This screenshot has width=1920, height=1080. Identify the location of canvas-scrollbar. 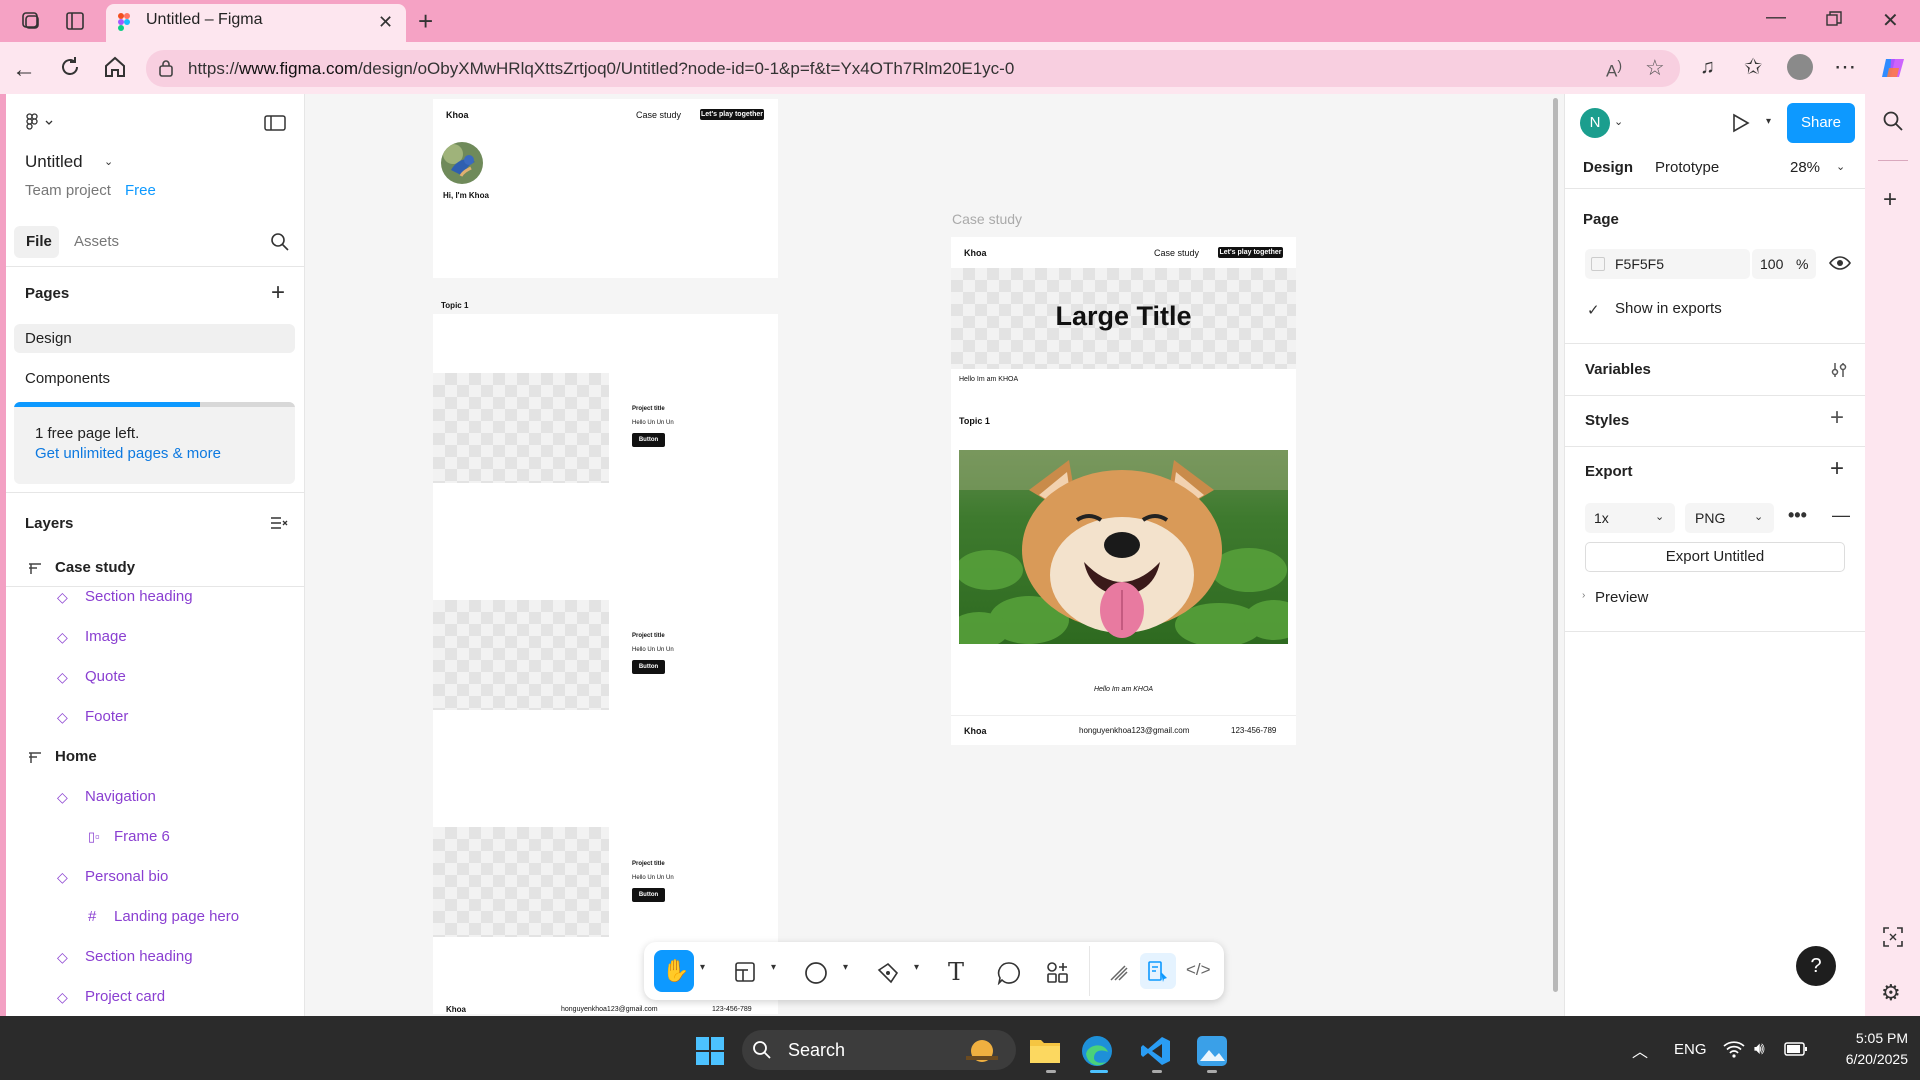
(1555, 545).